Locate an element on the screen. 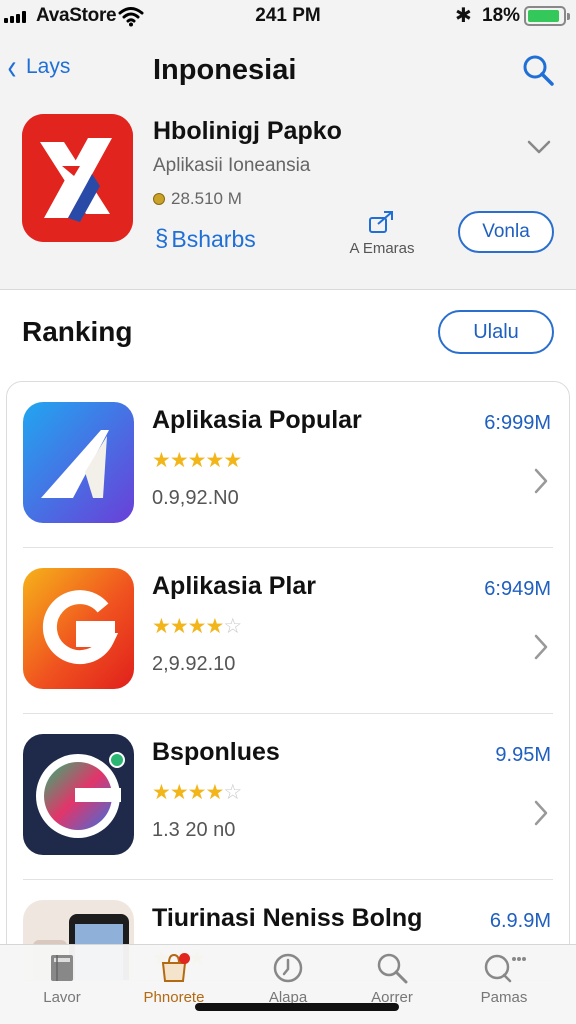 The height and width of the screenshot is (1024, 576). back-button: ‹ Lays is located at coordinates (38, 66).